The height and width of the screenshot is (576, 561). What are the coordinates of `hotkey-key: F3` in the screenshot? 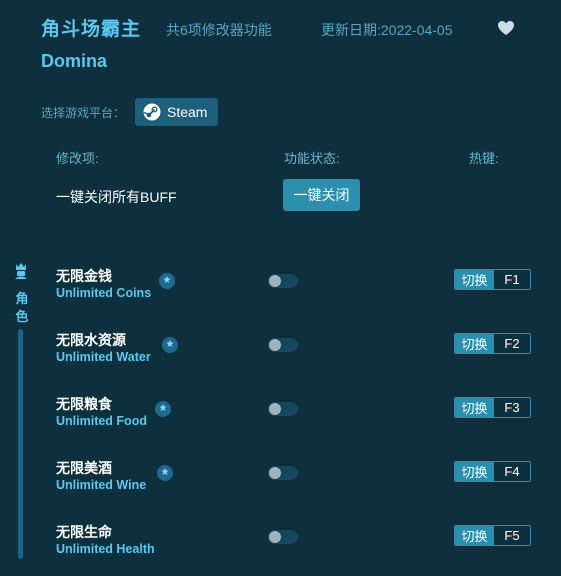 It's located at (512, 407).